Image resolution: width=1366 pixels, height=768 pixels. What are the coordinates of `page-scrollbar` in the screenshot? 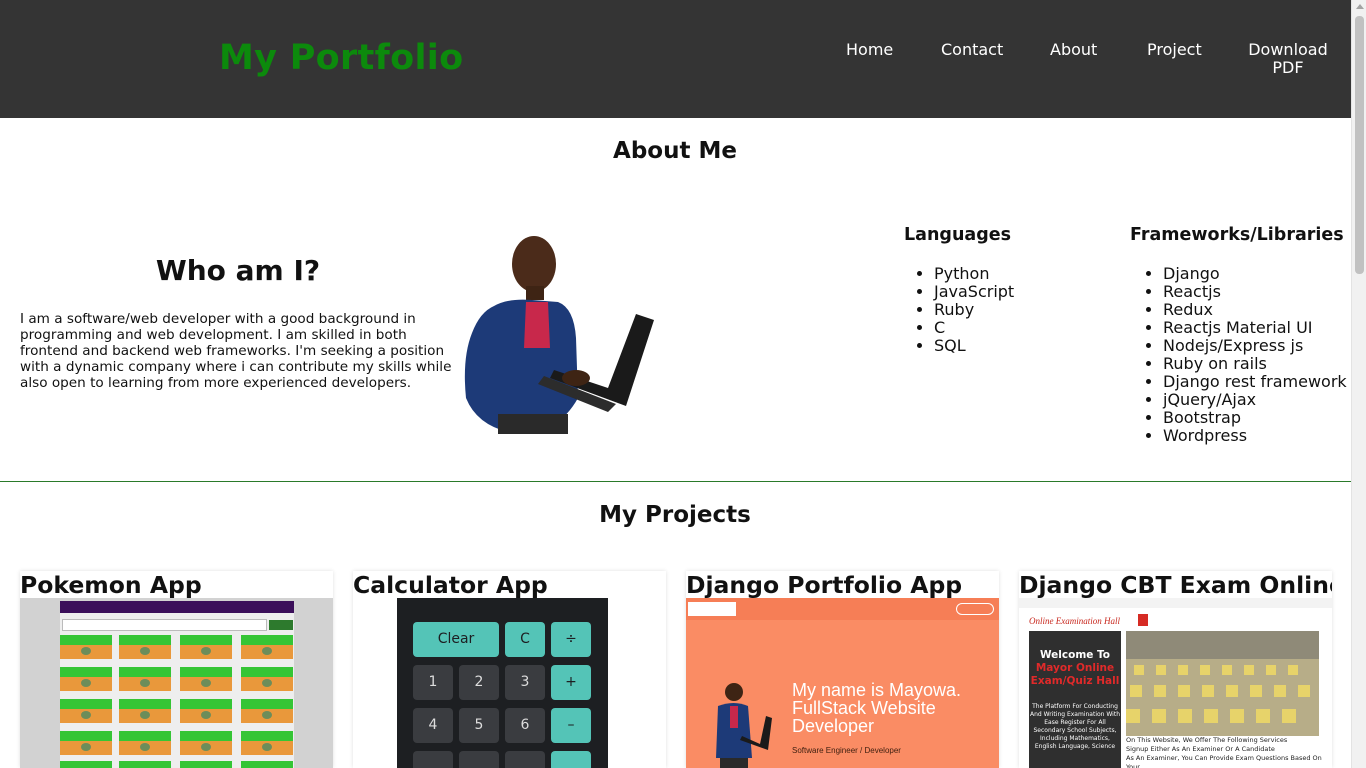 It's located at (1358, 384).